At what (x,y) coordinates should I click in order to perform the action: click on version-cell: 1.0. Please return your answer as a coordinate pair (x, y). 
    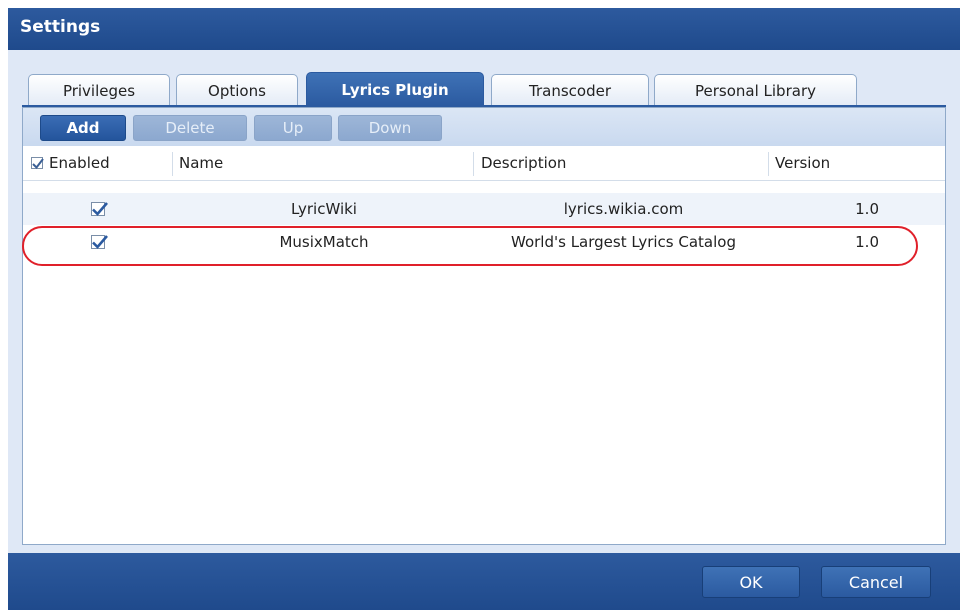
    Looking at the image, I should click on (867, 209).